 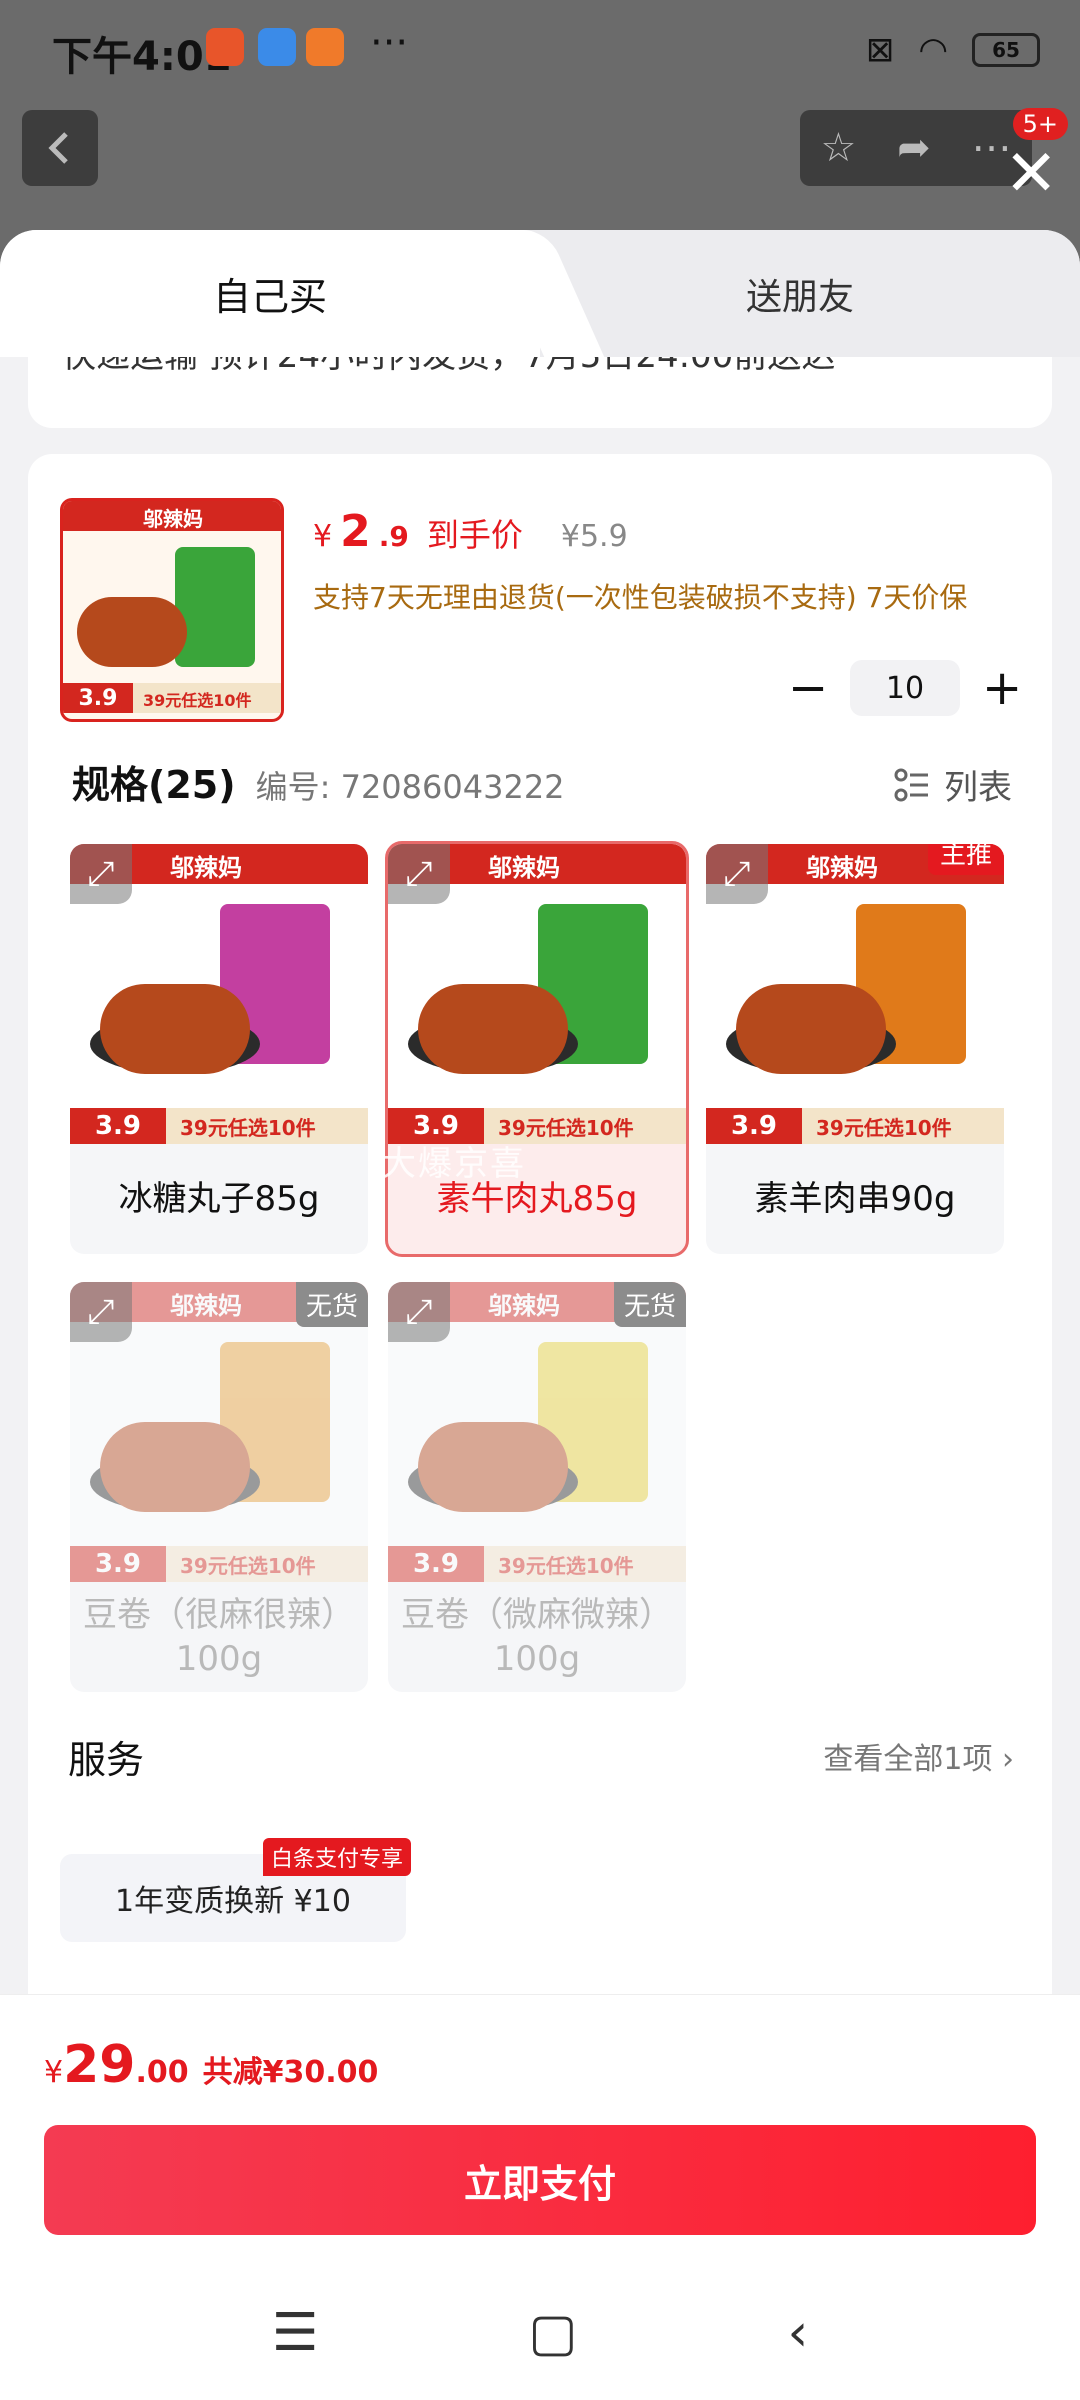 I want to click on wifi-icon: ◠, so click(x=933, y=50).